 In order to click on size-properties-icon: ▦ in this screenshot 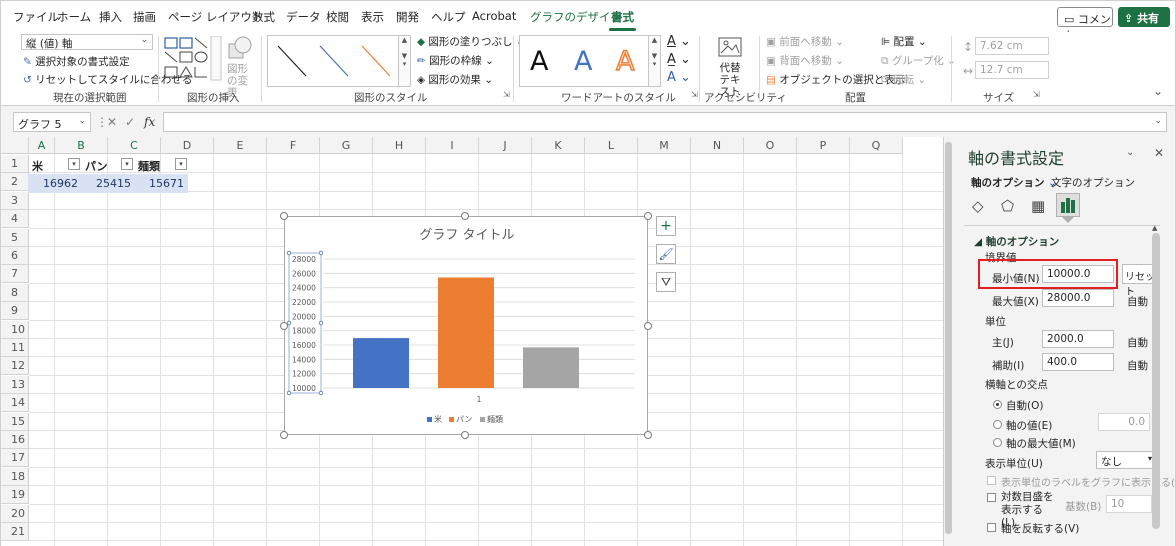, I will do `click(1038, 206)`.